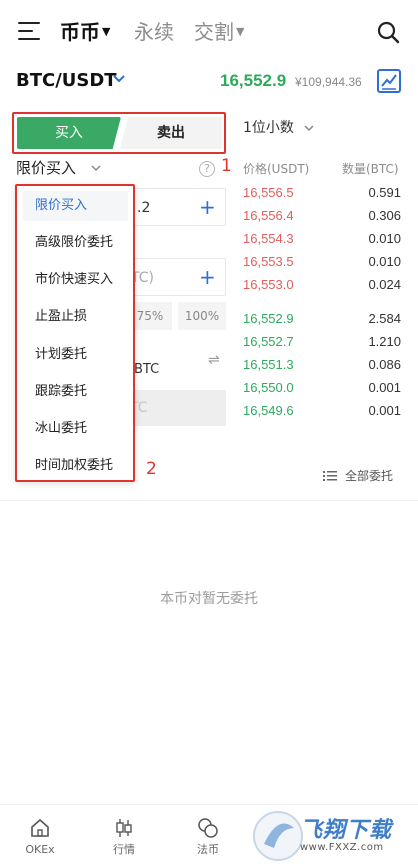 The image size is (418, 866). What do you see at coordinates (226, 166) in the screenshot?
I see `annotation-marker-1: 1` at bounding box center [226, 166].